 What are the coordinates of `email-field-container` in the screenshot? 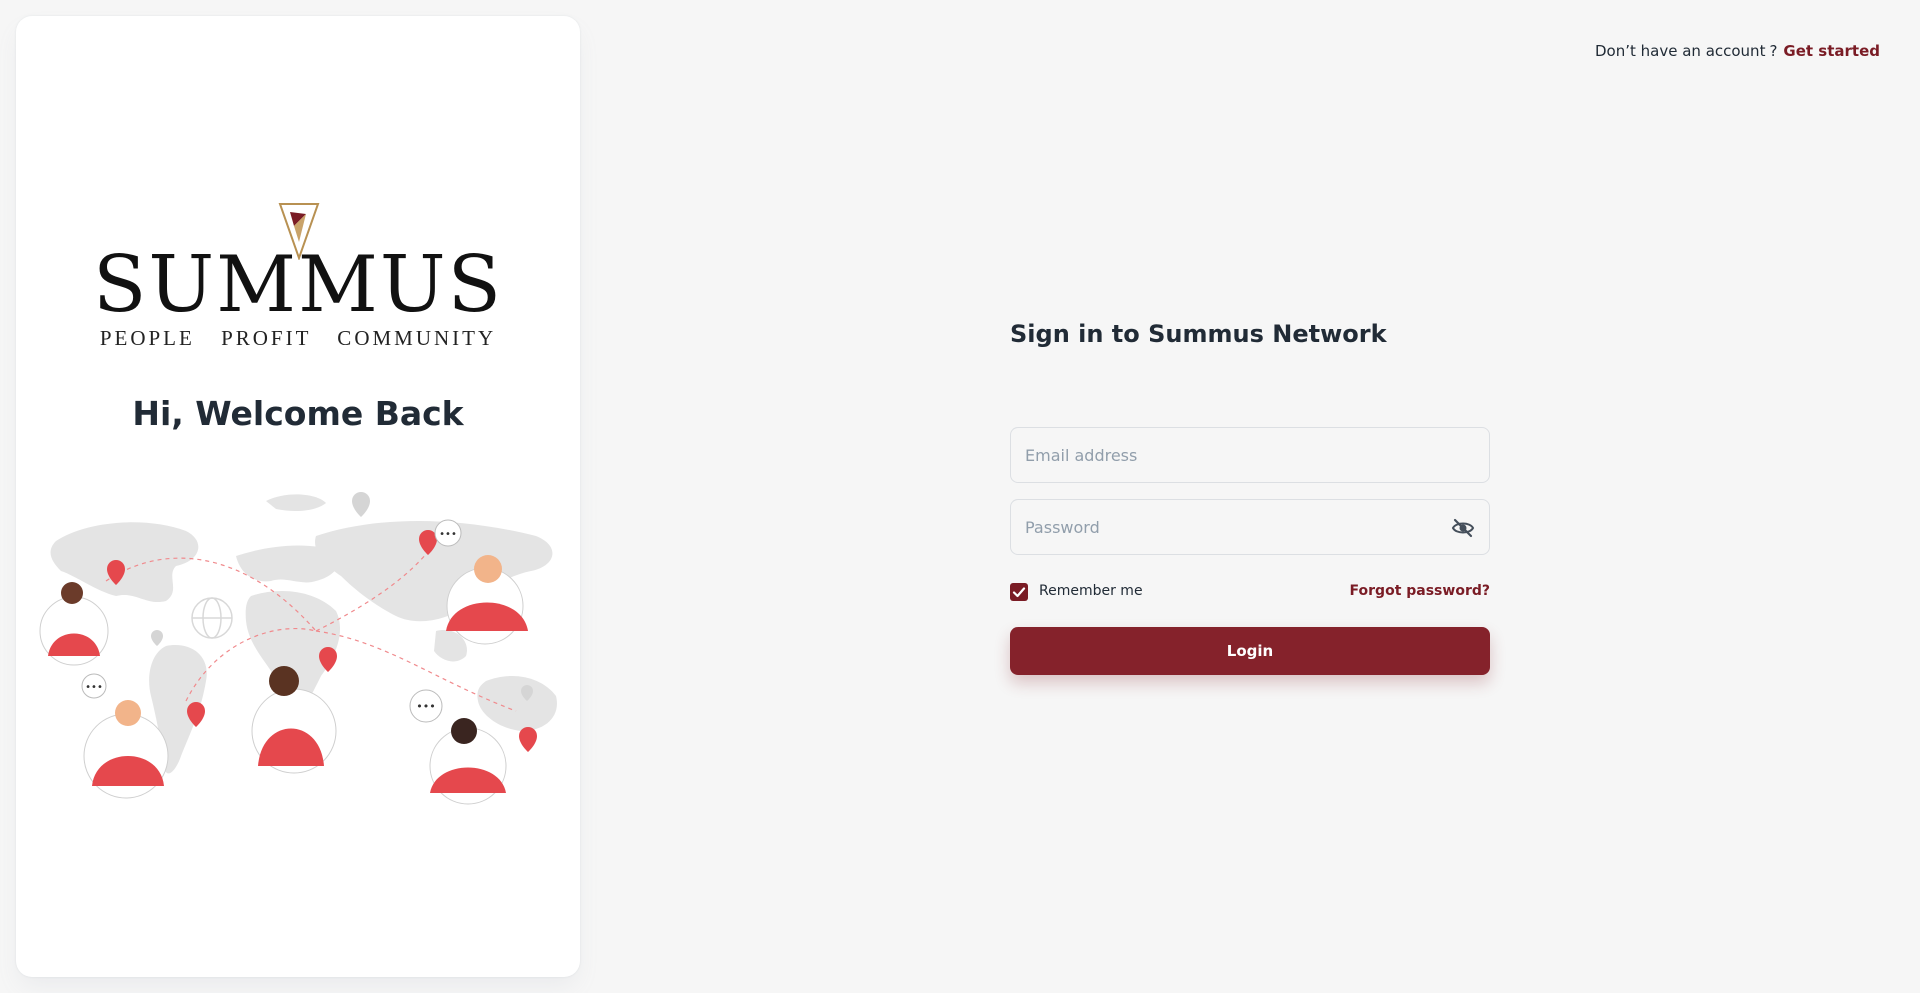 It's located at (1250, 455).